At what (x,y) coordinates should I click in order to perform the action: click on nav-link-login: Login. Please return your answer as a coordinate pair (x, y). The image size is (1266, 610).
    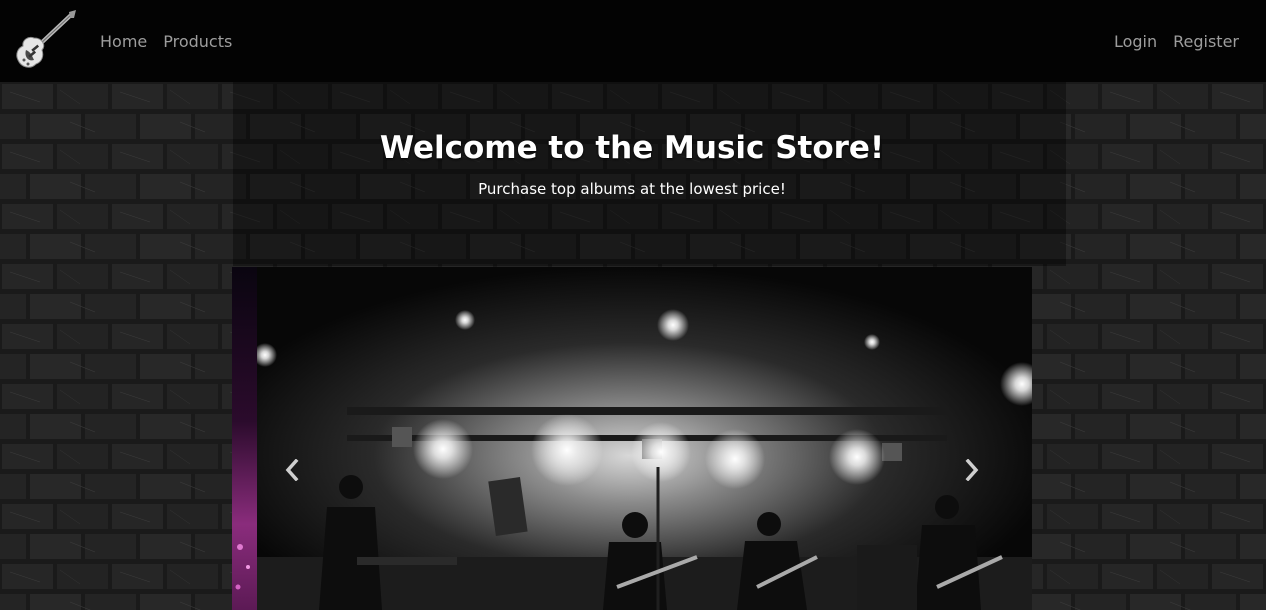
    Looking at the image, I should click on (1135, 42).